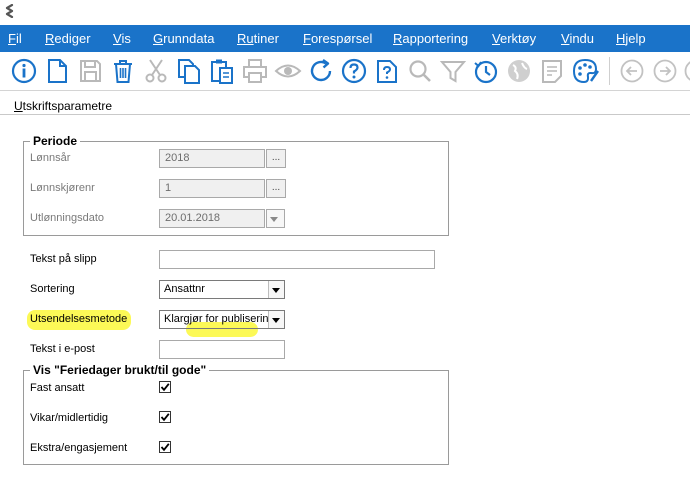 The height and width of the screenshot is (479, 690). Describe the element at coordinates (63, 259) in the screenshot. I see `tekst-pa-slipp-label: Tekst på slipp` at that location.